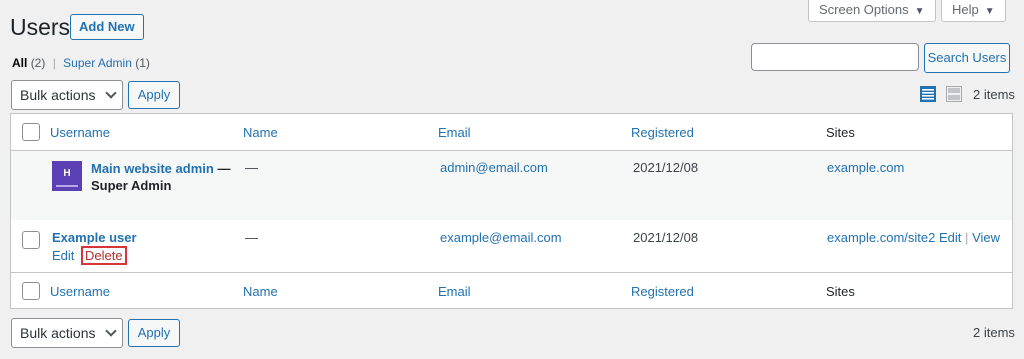  I want to click on table-header: Username Name Email Registered Sites, so click(511, 132).